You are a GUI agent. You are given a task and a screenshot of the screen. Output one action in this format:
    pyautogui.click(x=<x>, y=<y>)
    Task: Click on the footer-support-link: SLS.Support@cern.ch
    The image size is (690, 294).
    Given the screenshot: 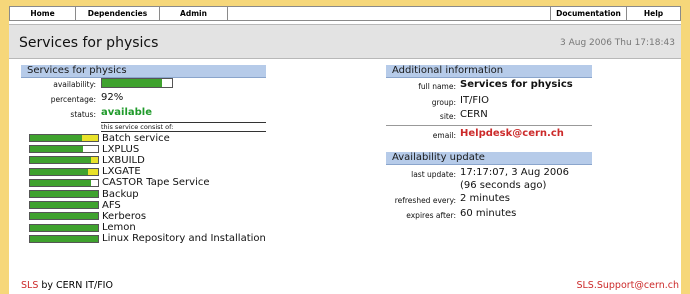 What is the action you would take?
    pyautogui.click(x=627, y=285)
    